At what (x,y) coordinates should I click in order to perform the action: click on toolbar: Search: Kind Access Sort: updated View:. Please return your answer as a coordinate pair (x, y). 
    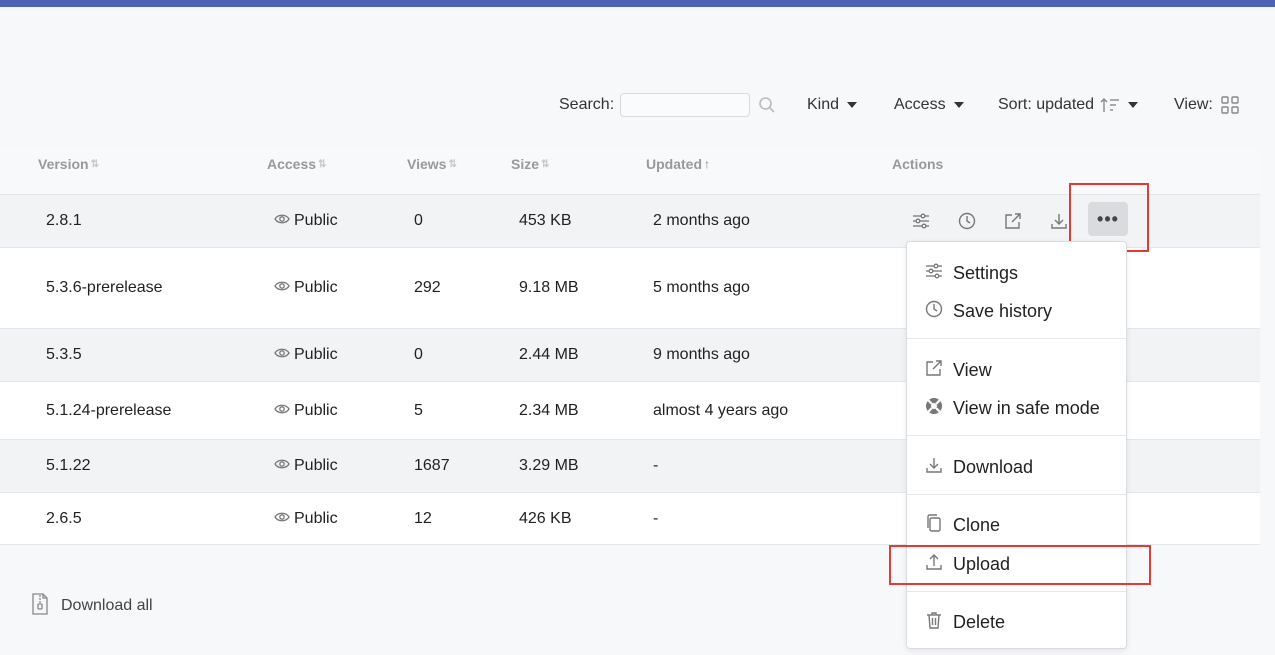
    Looking at the image, I should click on (637, 106).